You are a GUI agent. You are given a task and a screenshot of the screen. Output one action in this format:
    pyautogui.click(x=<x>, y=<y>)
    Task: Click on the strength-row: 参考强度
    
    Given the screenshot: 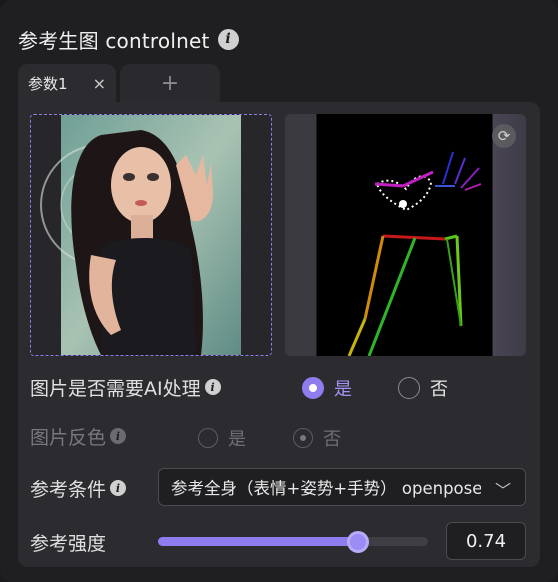 What is the action you would take?
    pyautogui.click(x=68, y=542)
    